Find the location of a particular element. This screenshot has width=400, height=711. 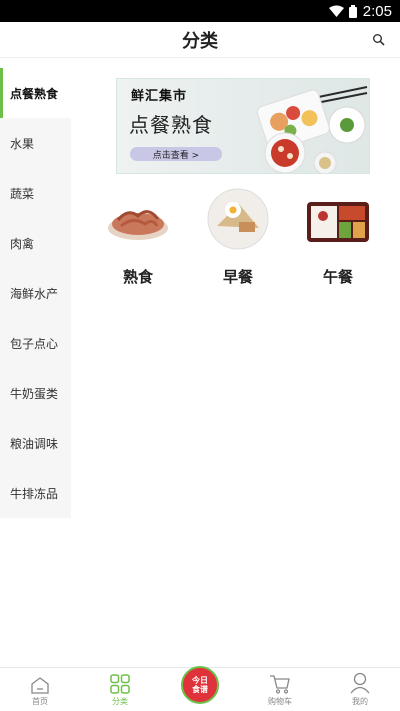

sidebar-item-meat: 肉禽 is located at coordinates (35, 243).